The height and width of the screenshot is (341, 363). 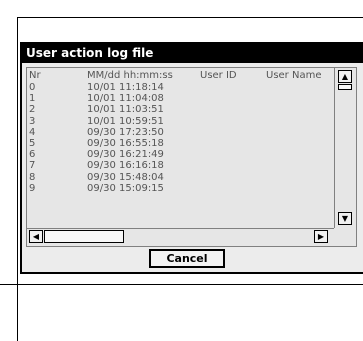 What do you see at coordinates (345, 76) in the screenshot?
I see `scroll-up-icon: ▲` at bounding box center [345, 76].